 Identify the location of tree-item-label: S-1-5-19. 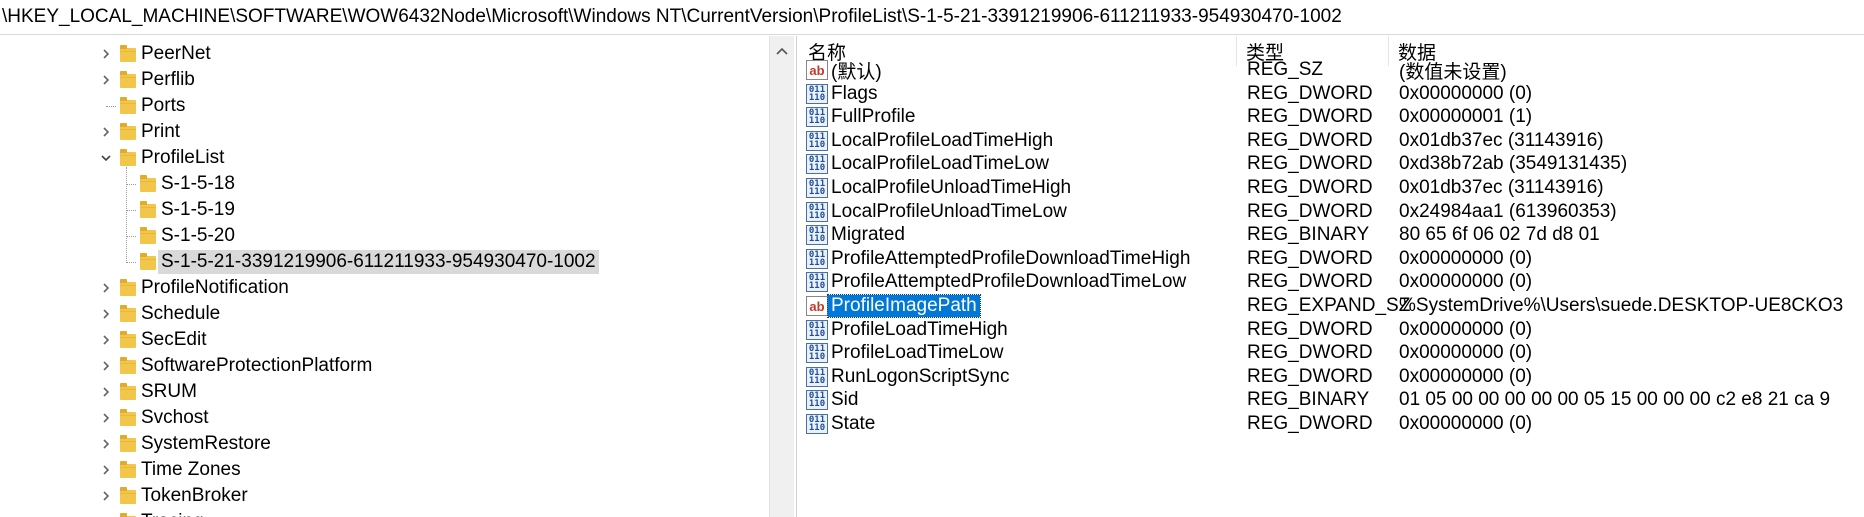
(198, 210).